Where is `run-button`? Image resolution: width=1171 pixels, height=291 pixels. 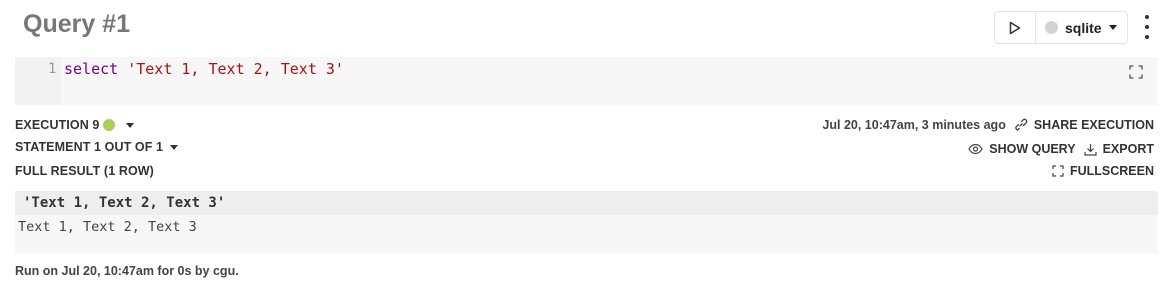 run-button is located at coordinates (1015, 27).